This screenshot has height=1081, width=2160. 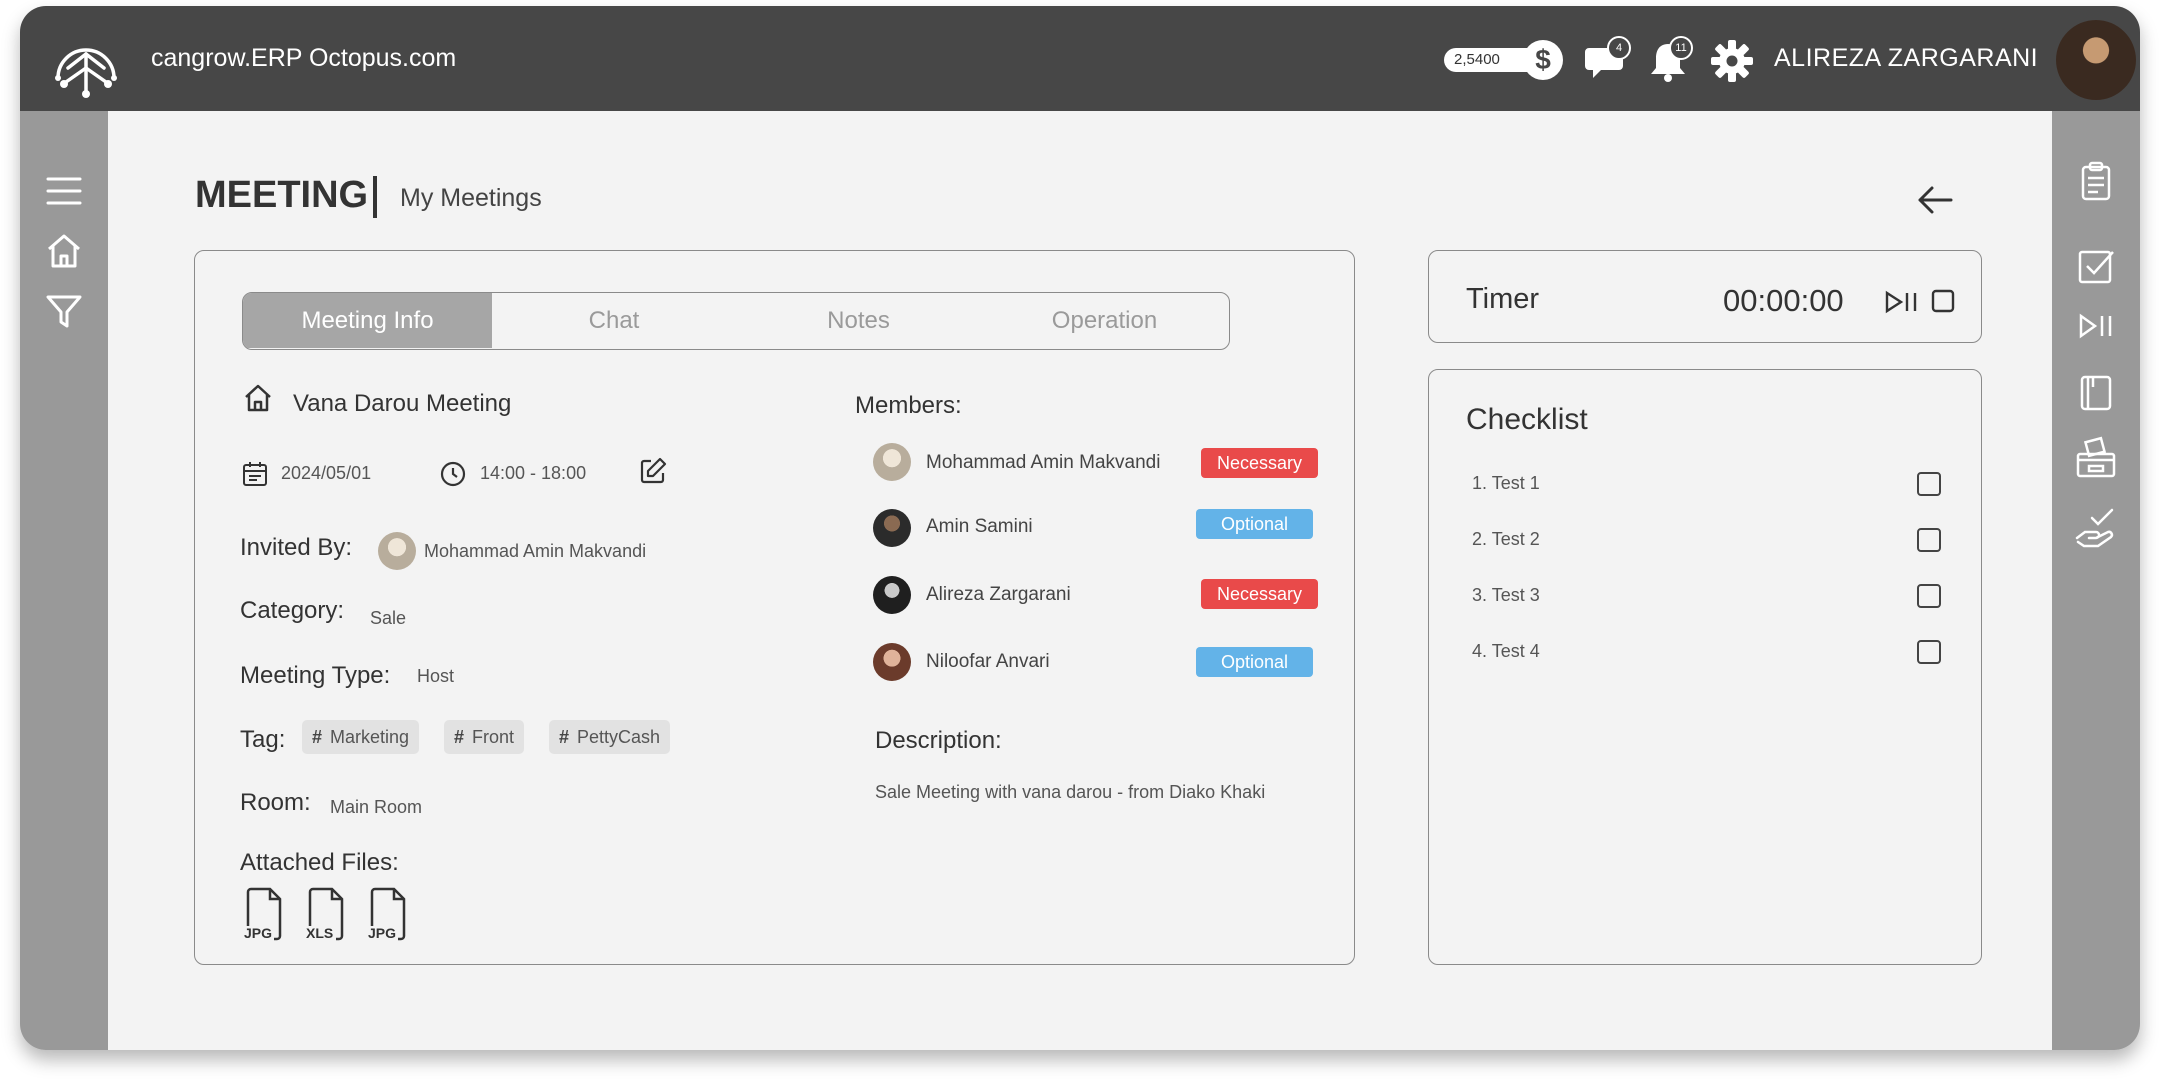 What do you see at coordinates (493, 737) in the screenshot?
I see `tag-text: Front` at bounding box center [493, 737].